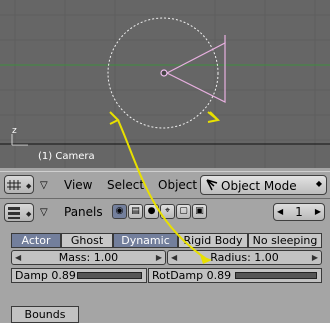 This screenshot has width=330, height=323. What do you see at coordinates (135, 211) in the screenshot?
I see `script-icon: ▤` at bounding box center [135, 211].